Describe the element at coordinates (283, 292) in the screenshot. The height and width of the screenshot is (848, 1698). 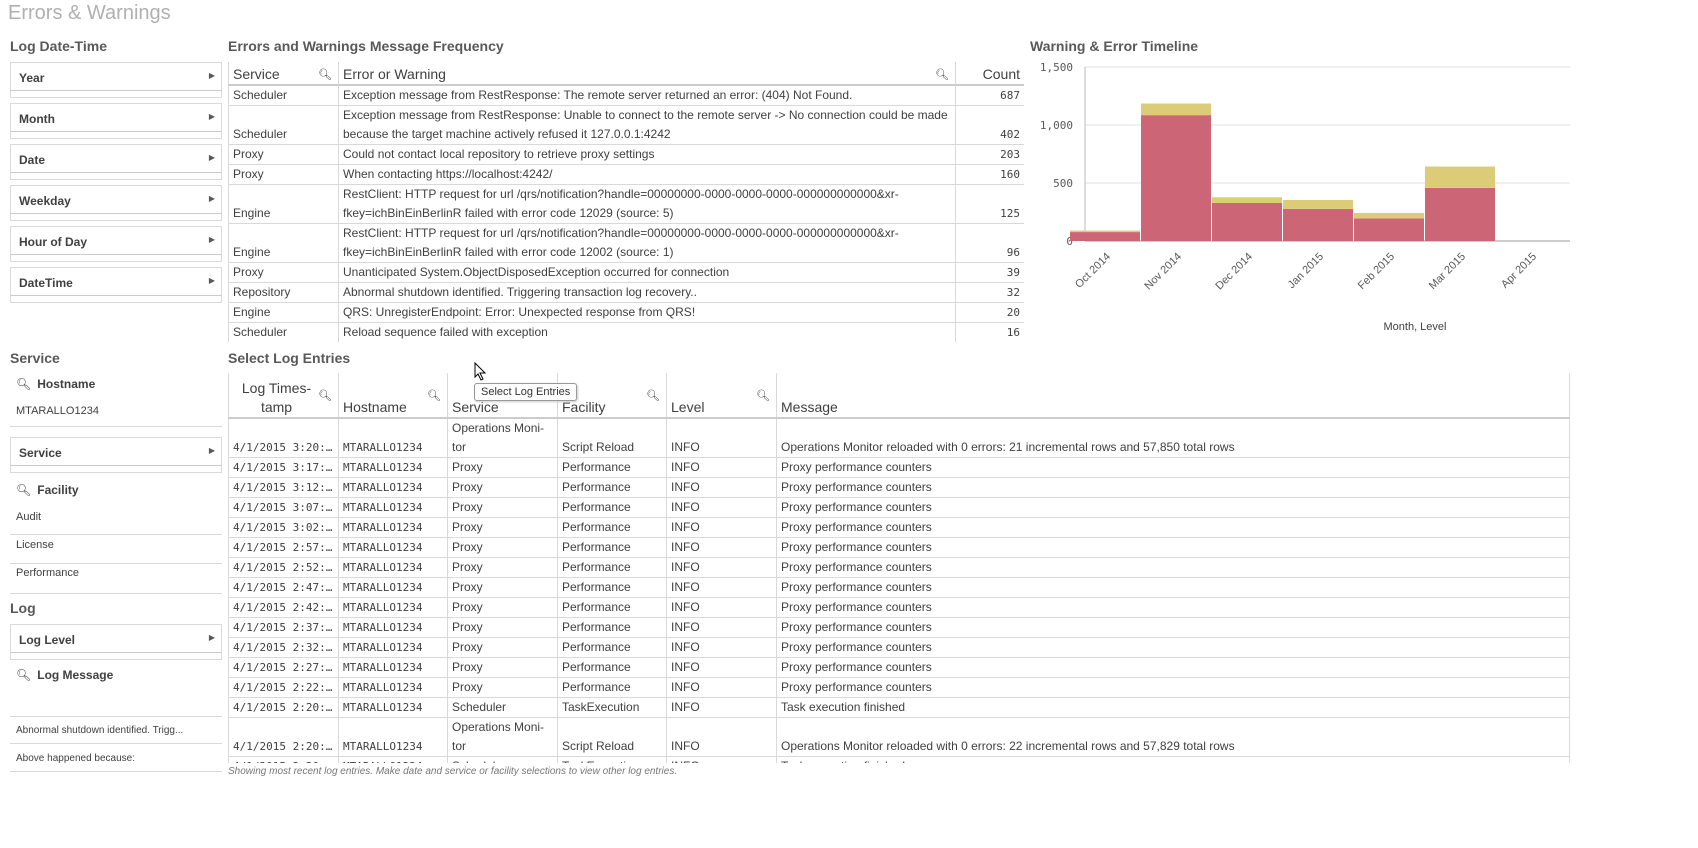
I see `cell-service: Repository` at that location.